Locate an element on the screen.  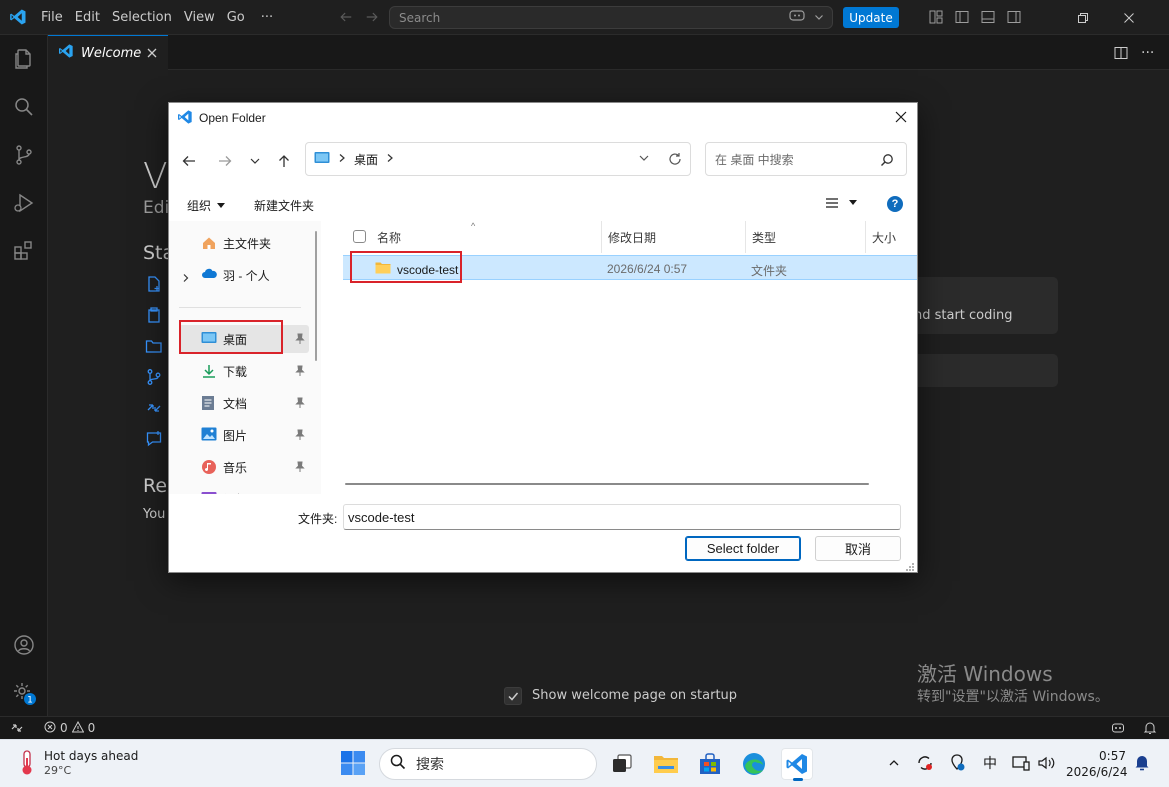
file-list-scrollbar is located at coordinates (607, 484).